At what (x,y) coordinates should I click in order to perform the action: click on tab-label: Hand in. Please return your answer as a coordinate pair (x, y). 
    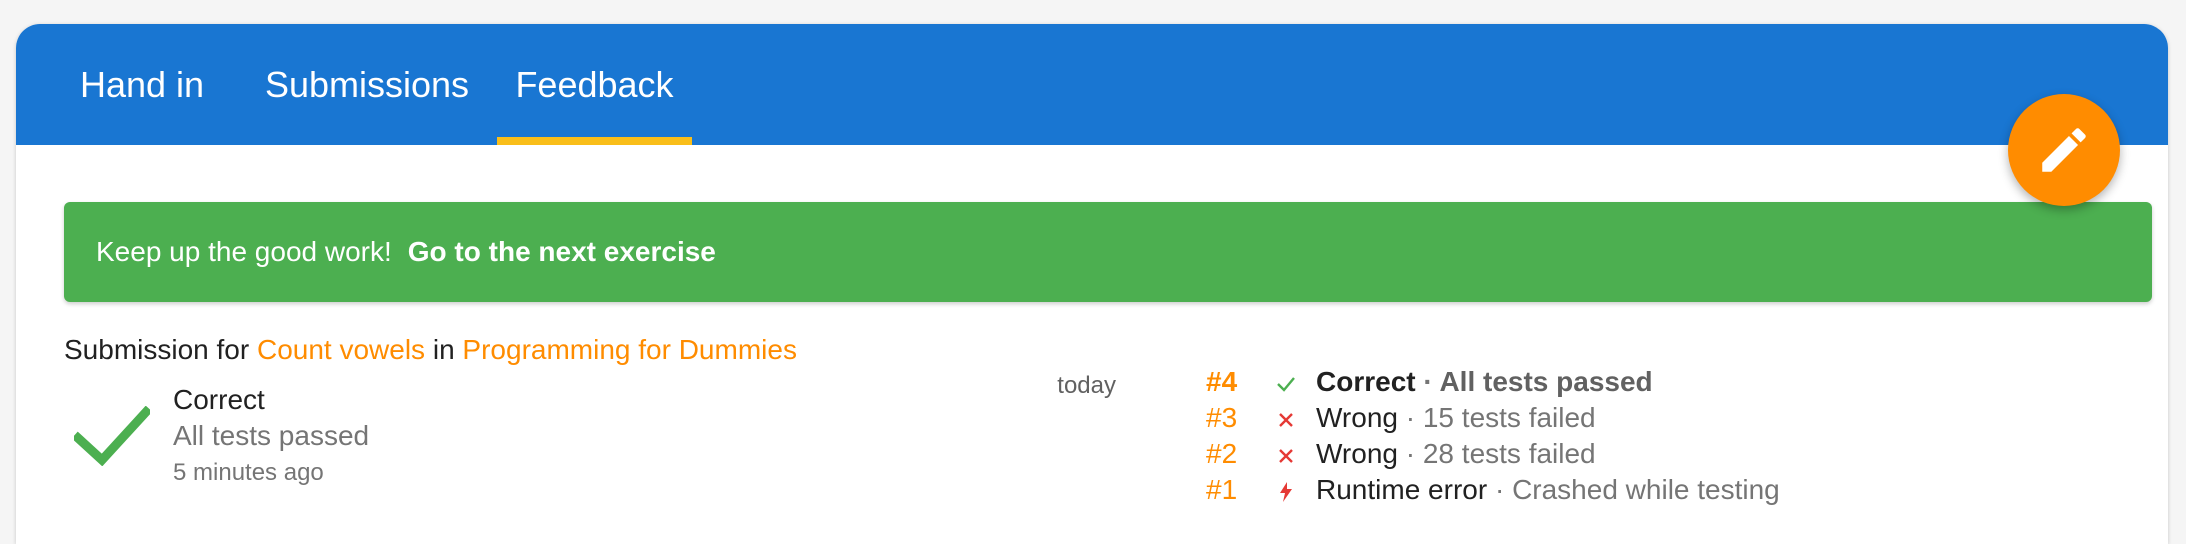
    Looking at the image, I should click on (142, 84).